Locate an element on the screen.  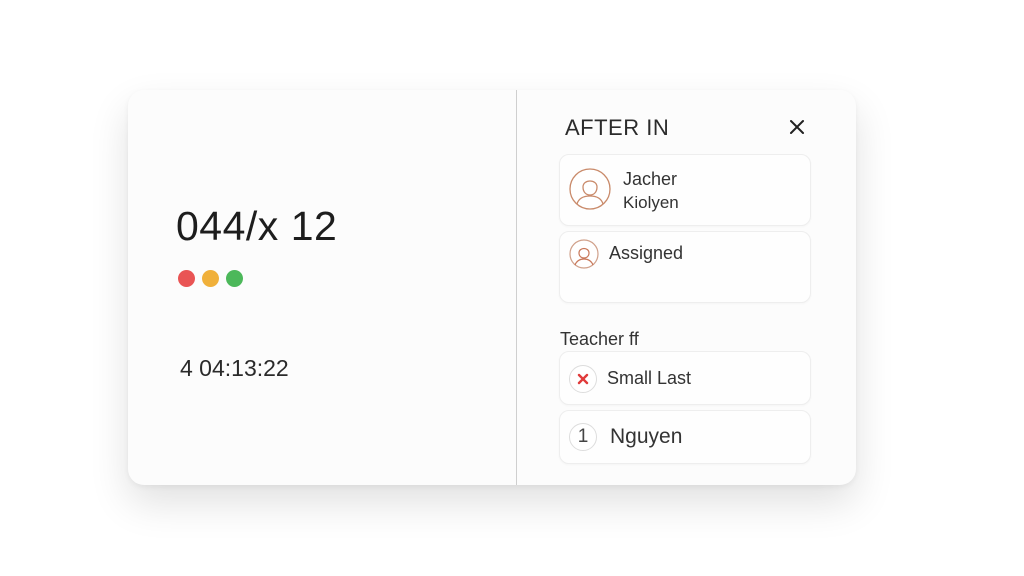
remove-x-icon is located at coordinates (583, 379).